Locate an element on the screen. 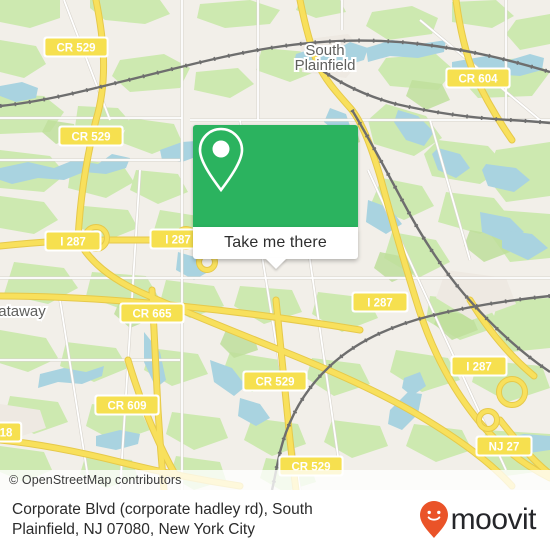 The width and height of the screenshot is (550, 550). road-shield-label: CR 665 is located at coordinates (153, 315).